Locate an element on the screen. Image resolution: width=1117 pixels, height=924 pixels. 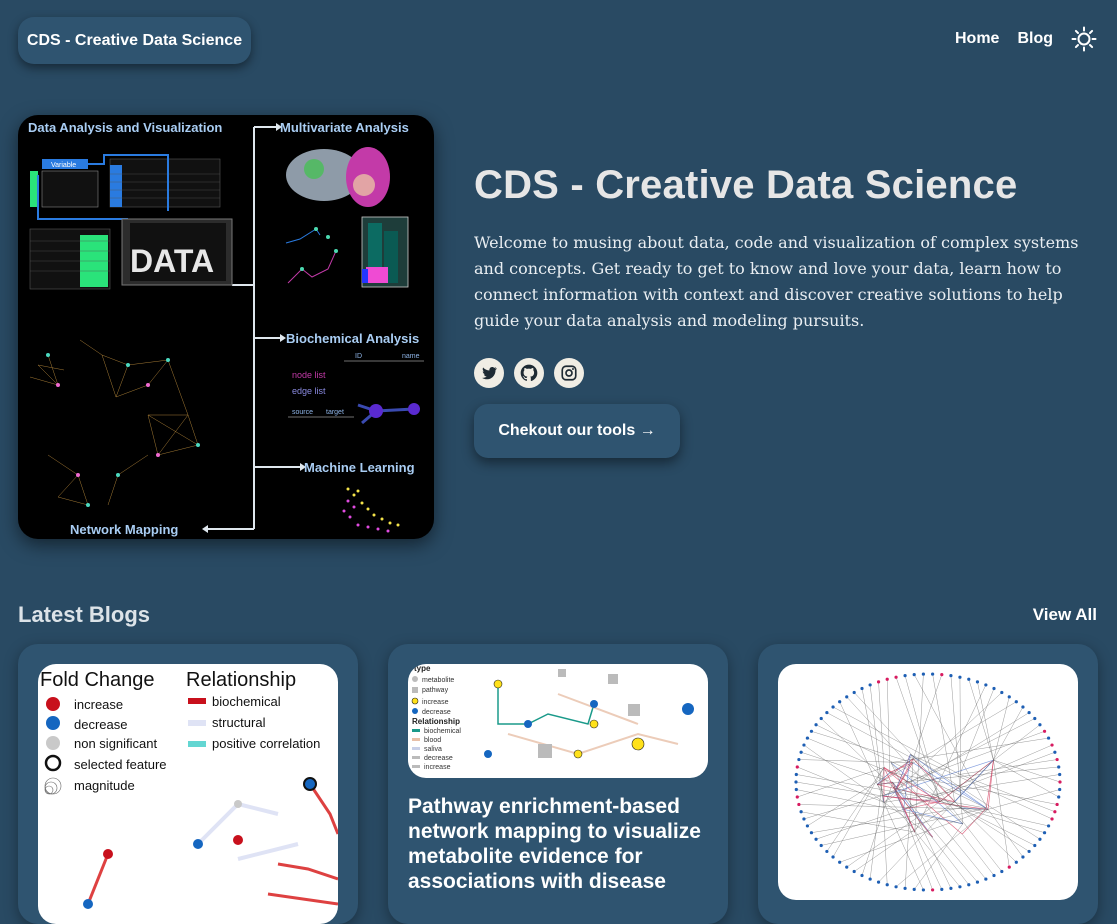
nav-blog-link: Blog is located at coordinates (1035, 39).